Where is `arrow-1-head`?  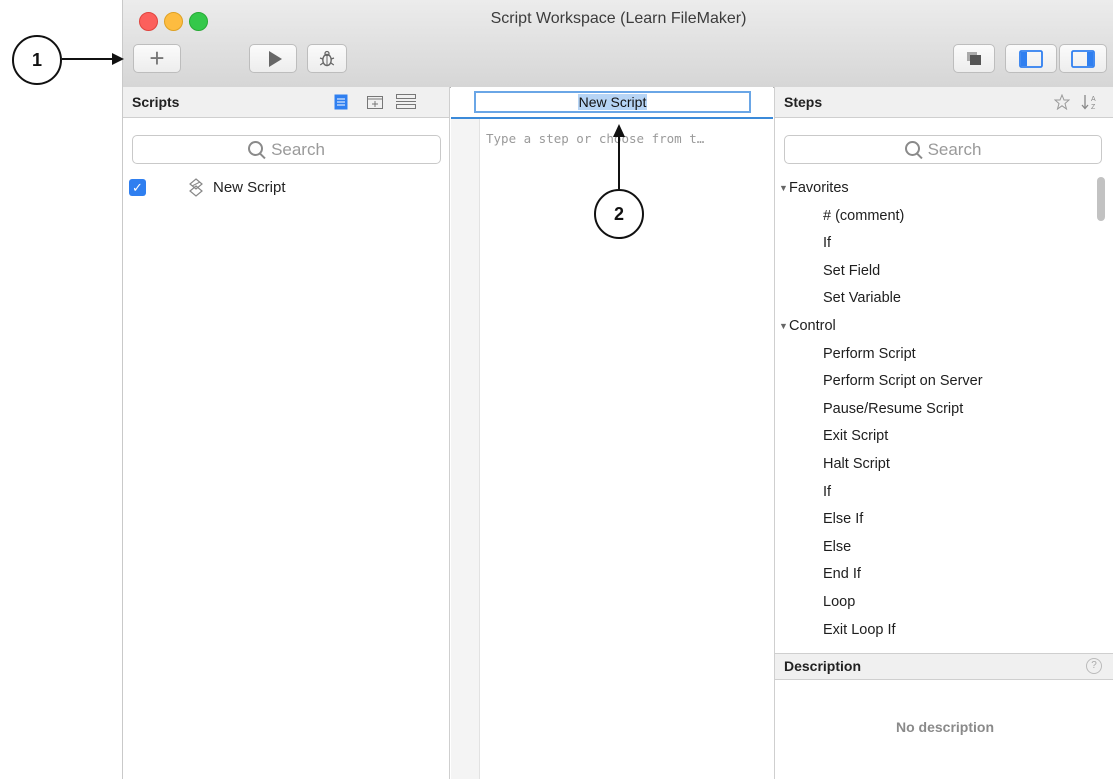 arrow-1-head is located at coordinates (118, 59).